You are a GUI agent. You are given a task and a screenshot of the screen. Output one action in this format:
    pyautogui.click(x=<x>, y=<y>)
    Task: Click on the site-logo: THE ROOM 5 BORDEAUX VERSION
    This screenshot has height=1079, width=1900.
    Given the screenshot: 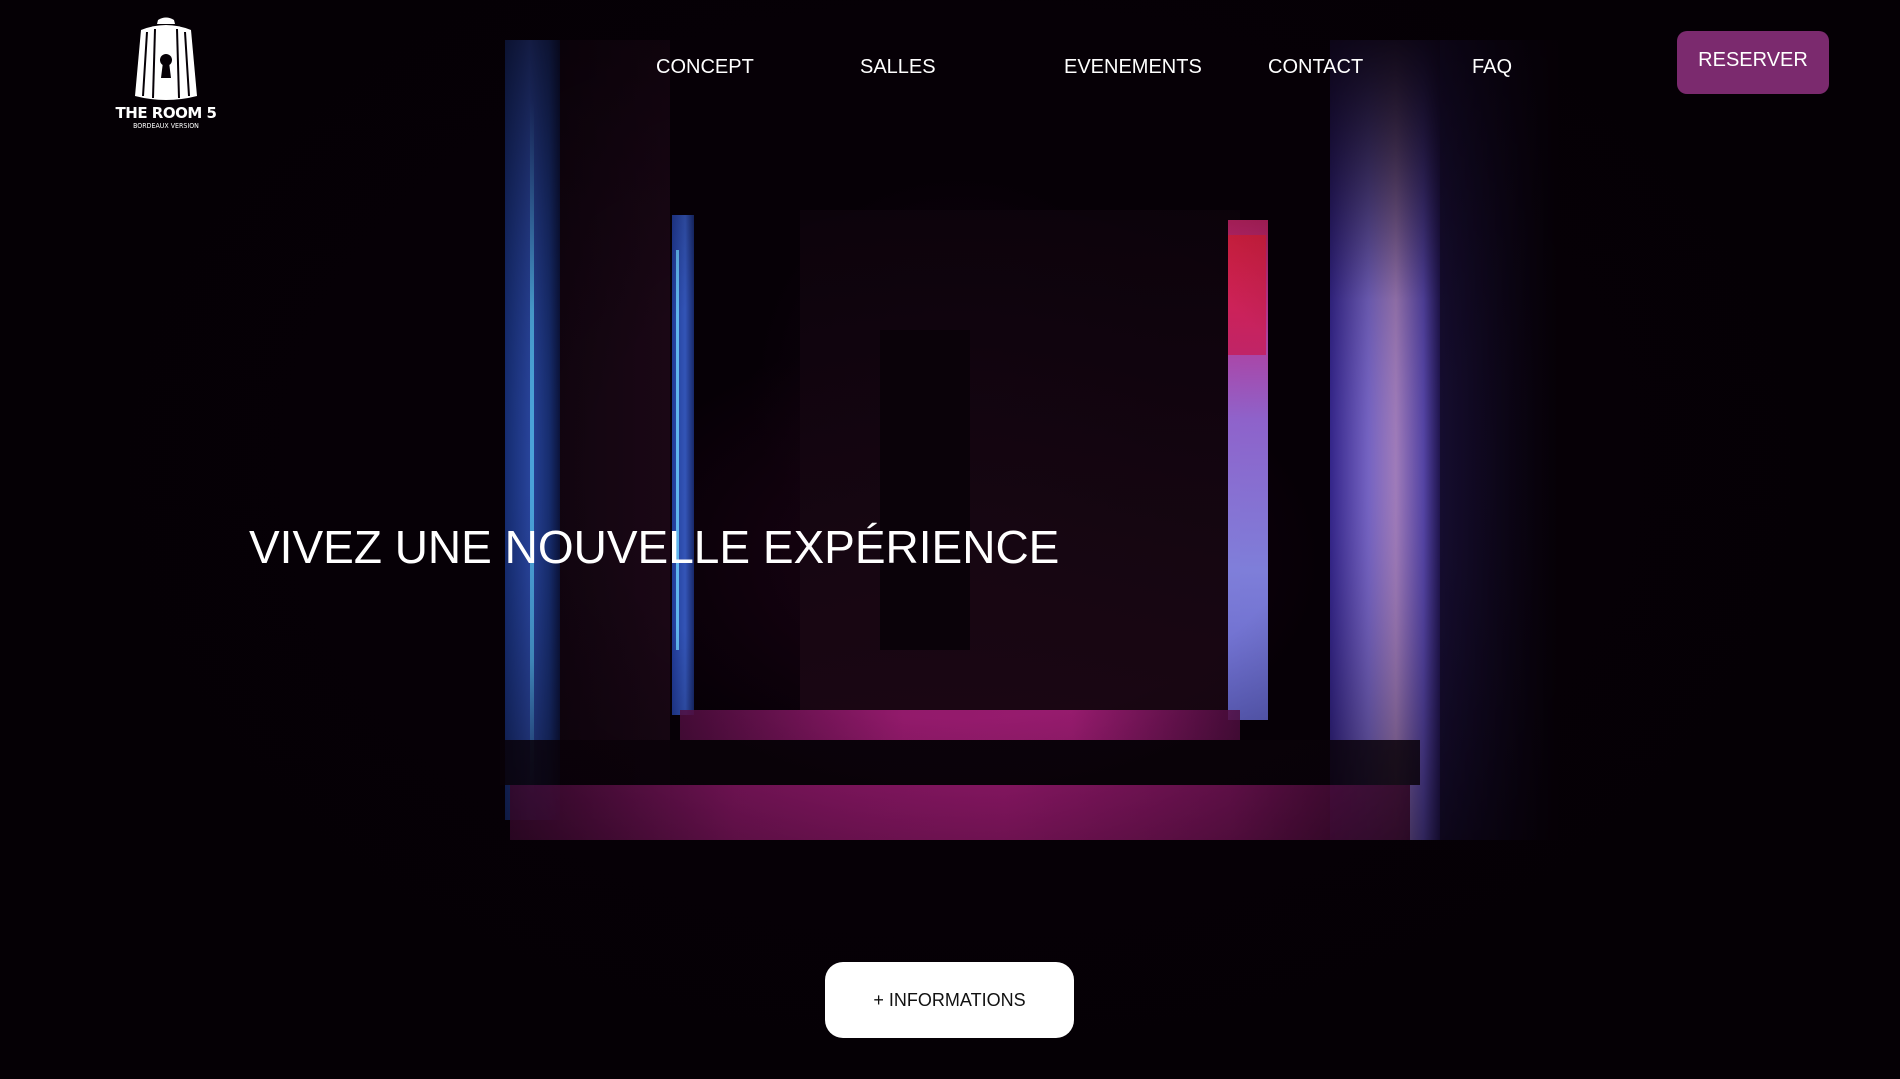 What is the action you would take?
    pyautogui.click(x=166, y=76)
    